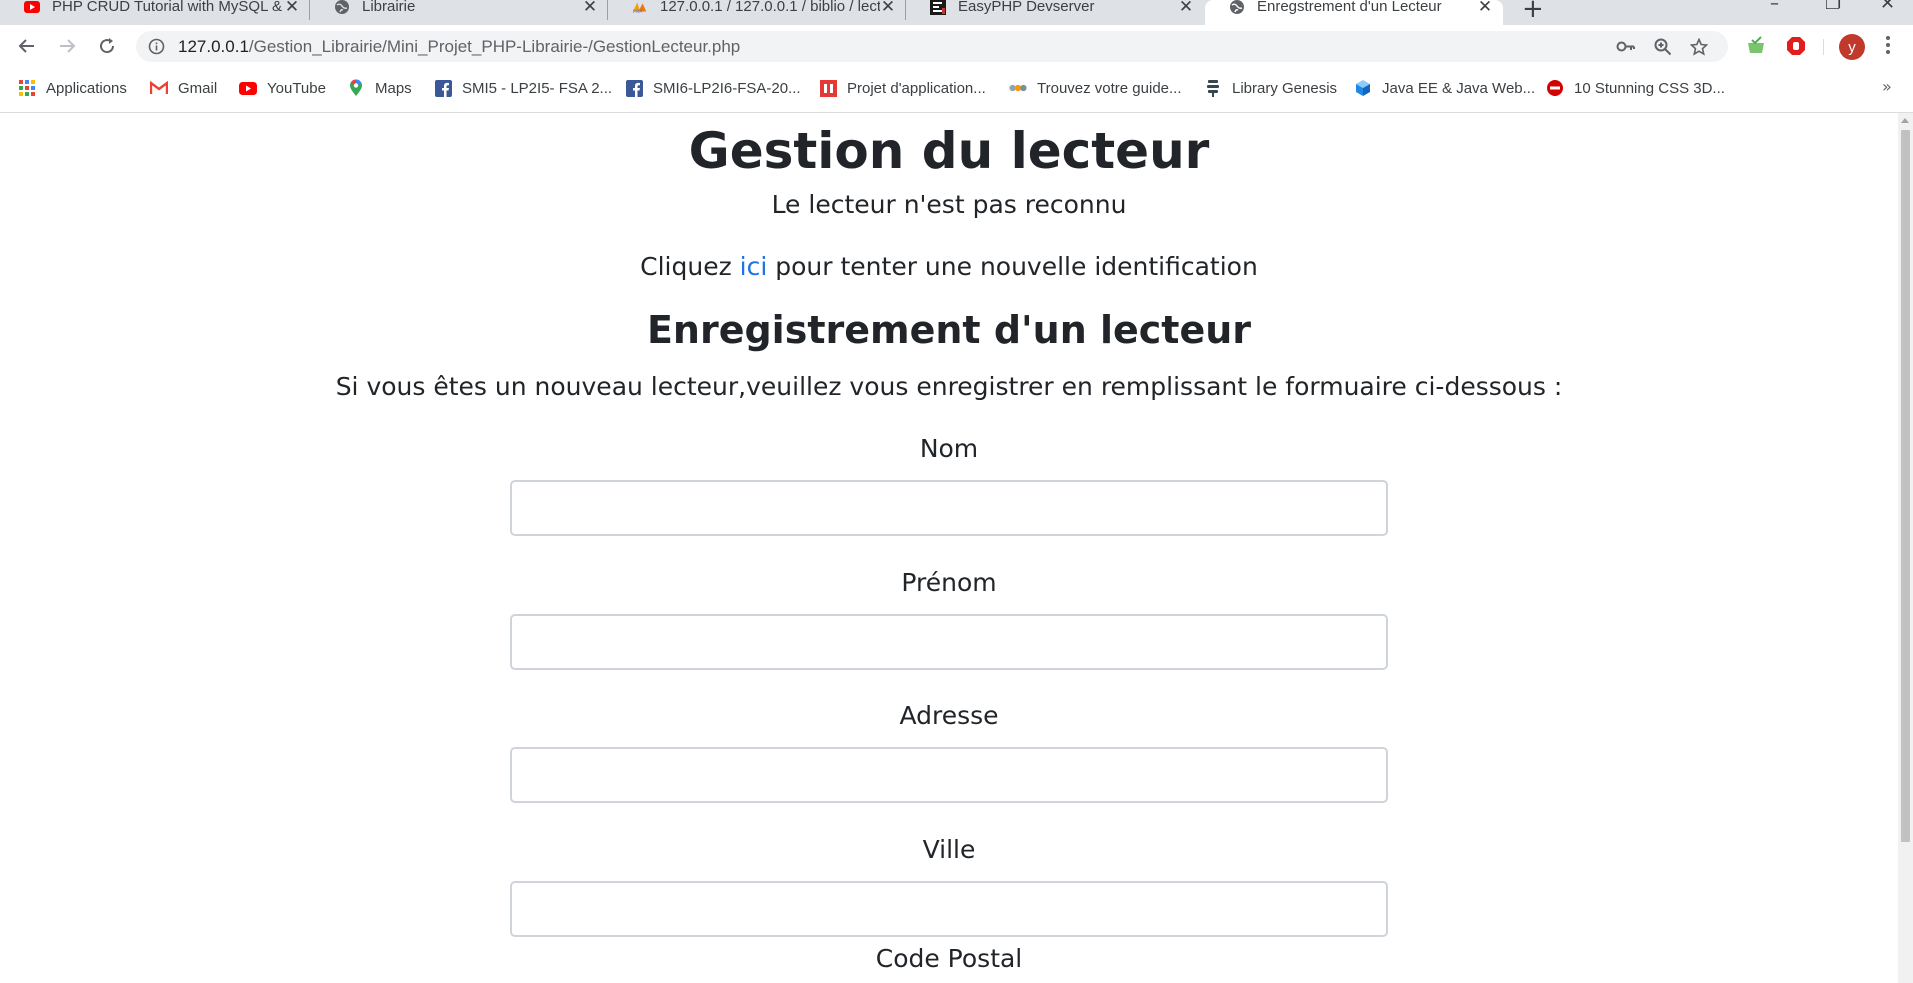  Describe the element at coordinates (356, 88) in the screenshot. I see `maps-icon` at that location.